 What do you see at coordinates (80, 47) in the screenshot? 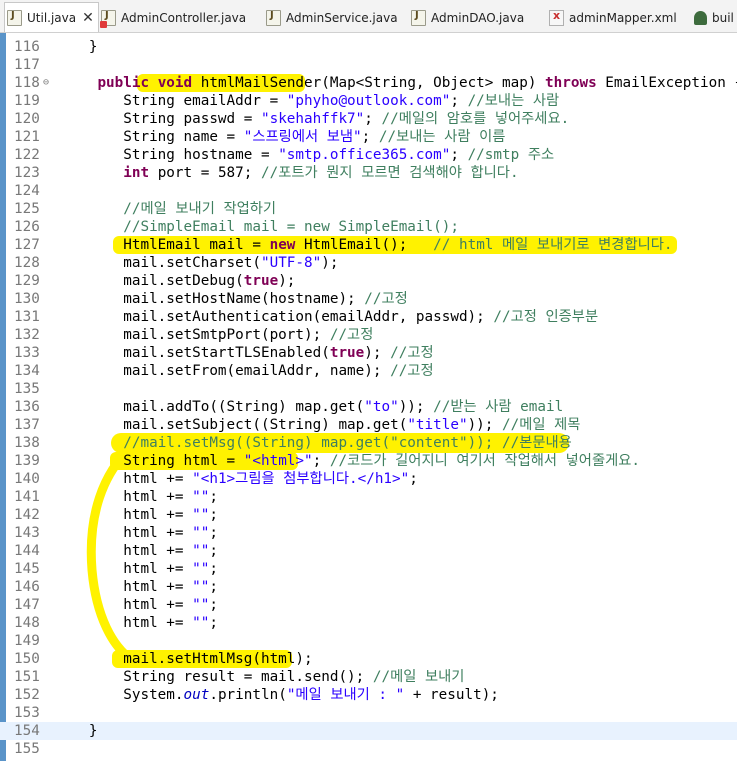
I see `code-text: }` at bounding box center [80, 47].